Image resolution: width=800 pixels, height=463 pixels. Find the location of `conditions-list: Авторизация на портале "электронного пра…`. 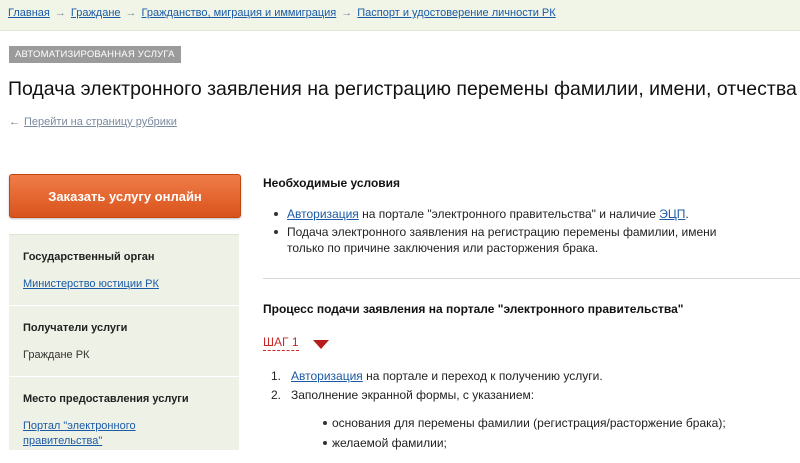

conditions-list: Авторизация на портале "электронного пра… is located at coordinates (537, 232).